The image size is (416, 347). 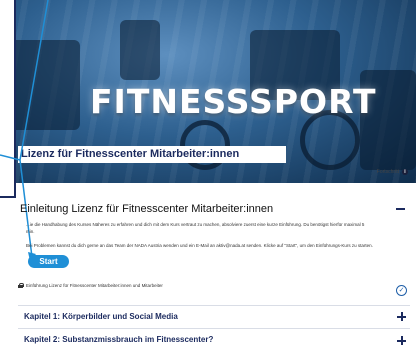 What do you see at coordinates (401, 290) in the screenshot?
I see `check-circle-icon: ✓` at bounding box center [401, 290].